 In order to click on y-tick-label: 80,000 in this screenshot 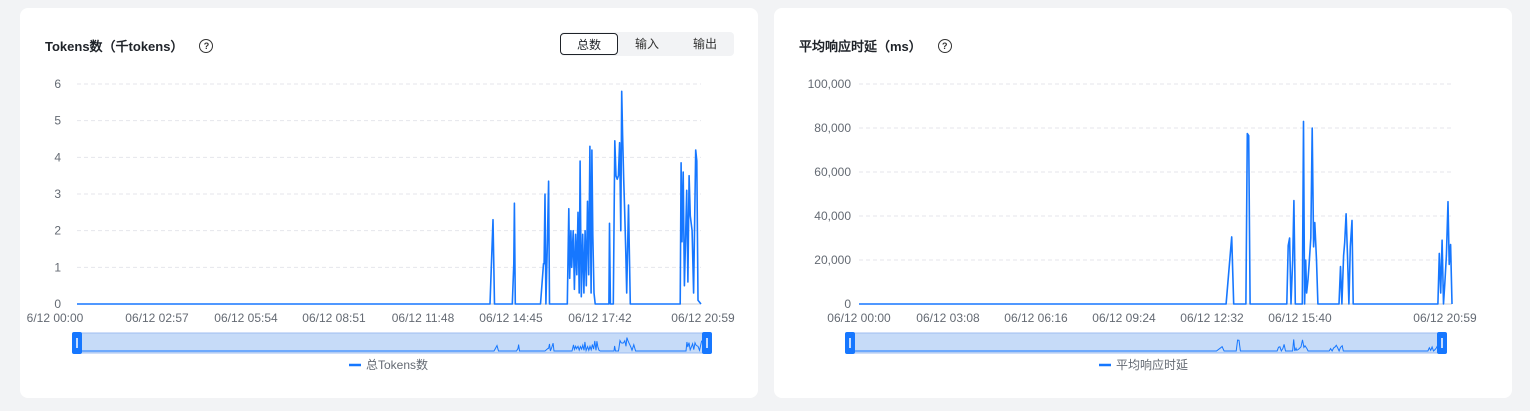, I will do `click(832, 128)`.